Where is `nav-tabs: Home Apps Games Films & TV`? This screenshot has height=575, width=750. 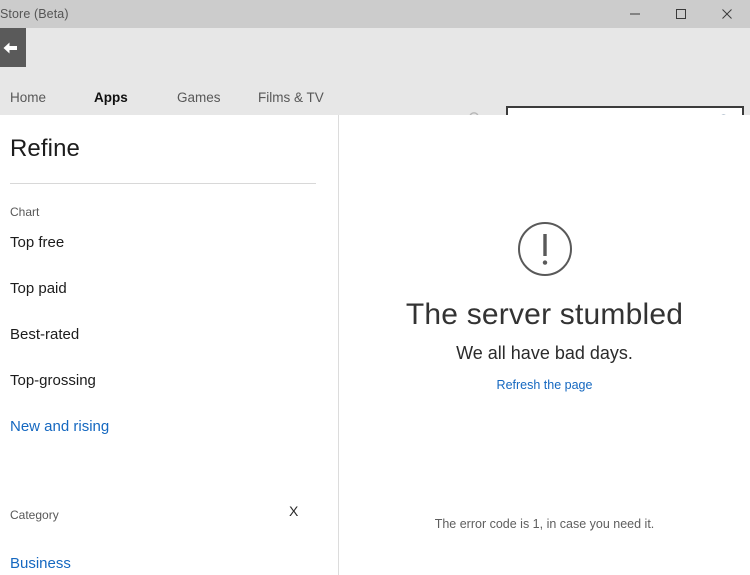 nav-tabs: Home Apps Games Films & TV is located at coordinates (235, 97).